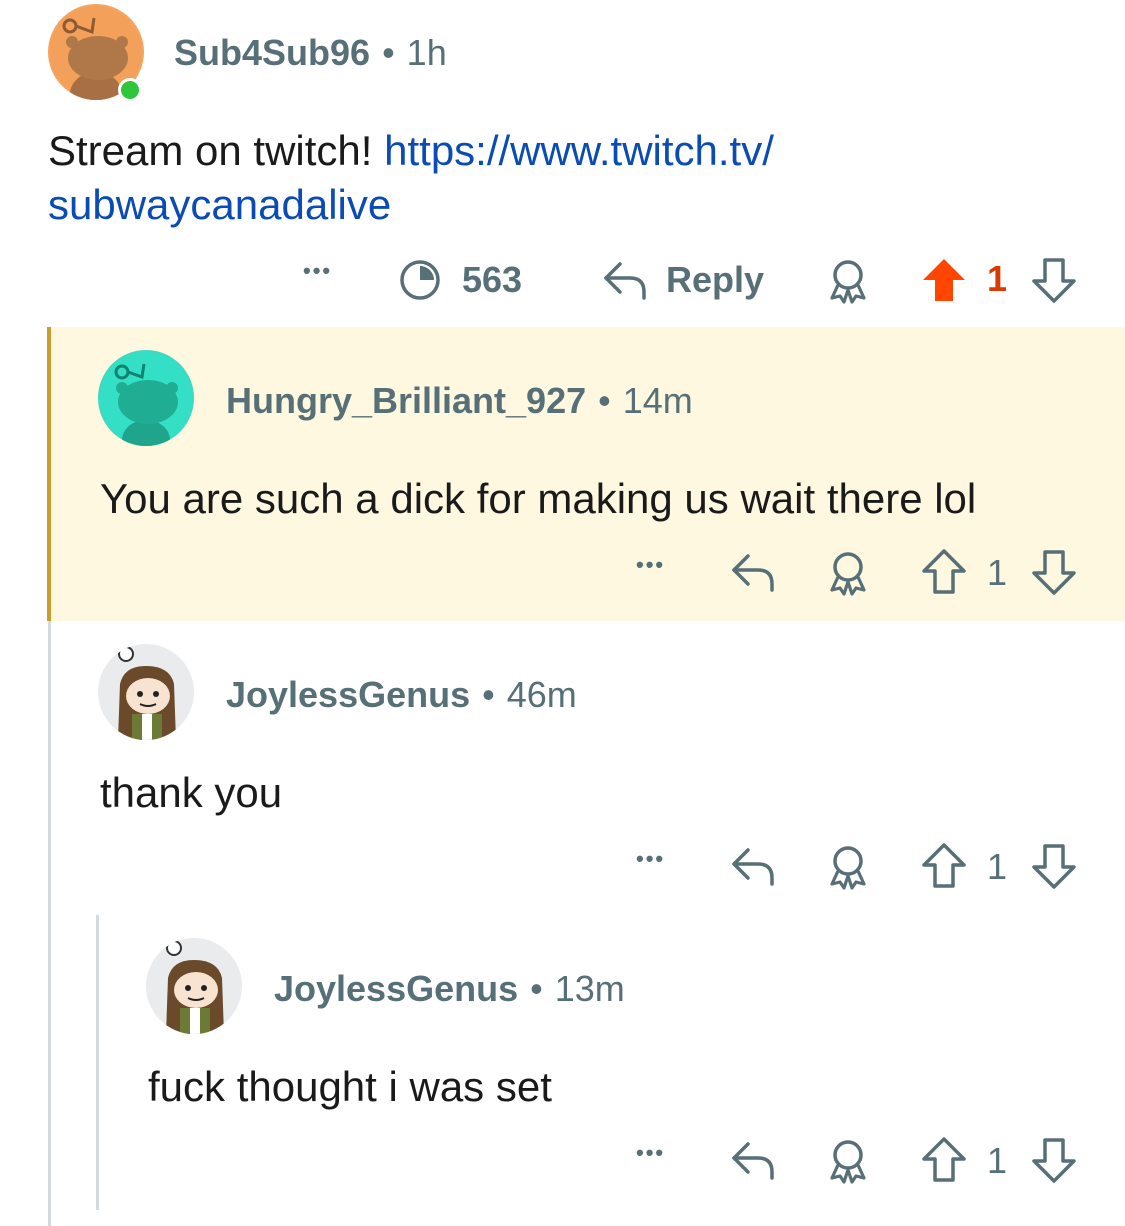 Image resolution: width=1125 pixels, height=1226 pixels. I want to click on upvote-filled-icon, so click(944, 280).